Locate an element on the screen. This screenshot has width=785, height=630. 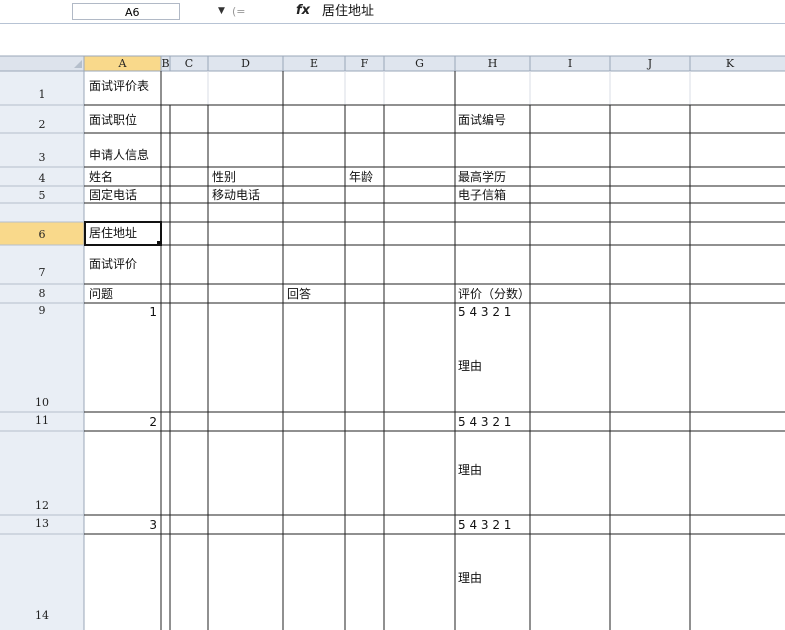
row-header-1: 1 is located at coordinates (42, 94).